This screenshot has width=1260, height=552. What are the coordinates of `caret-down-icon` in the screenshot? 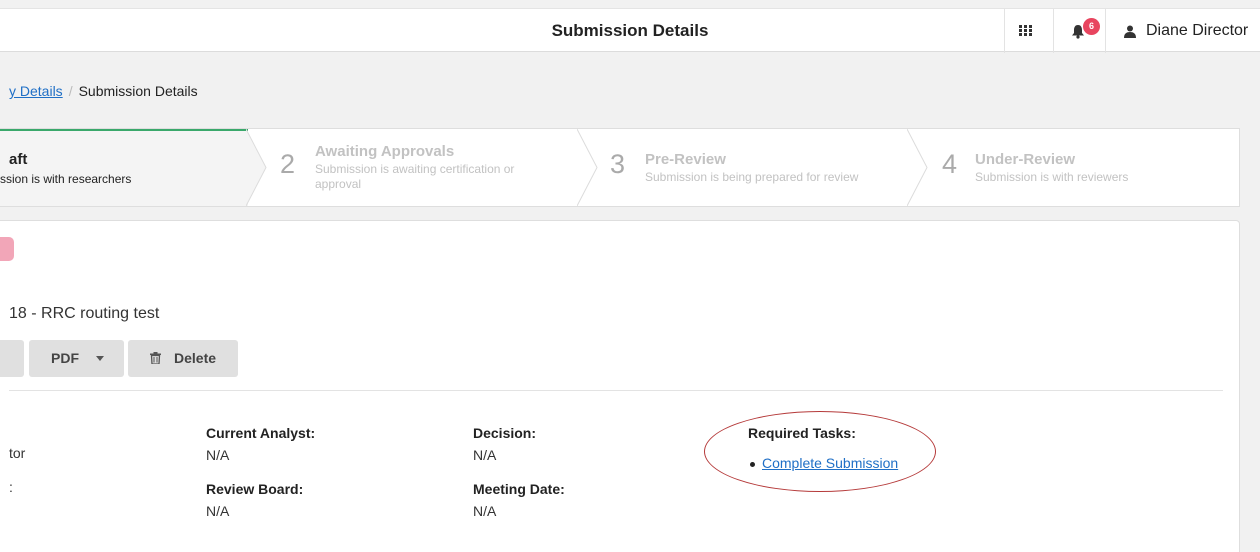 It's located at (100, 358).